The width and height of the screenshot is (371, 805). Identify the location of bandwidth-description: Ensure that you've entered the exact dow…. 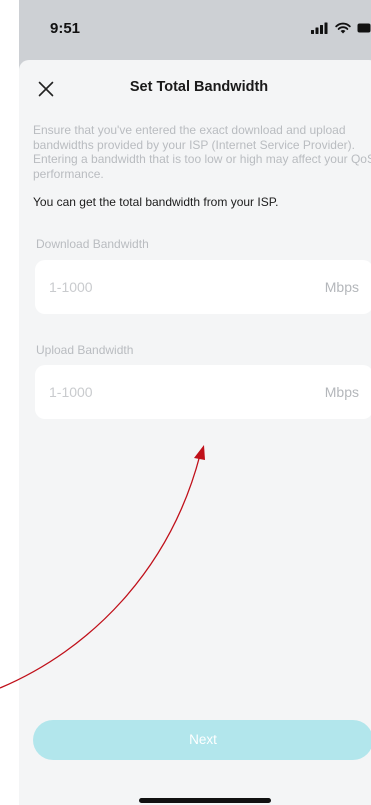
(202, 152).